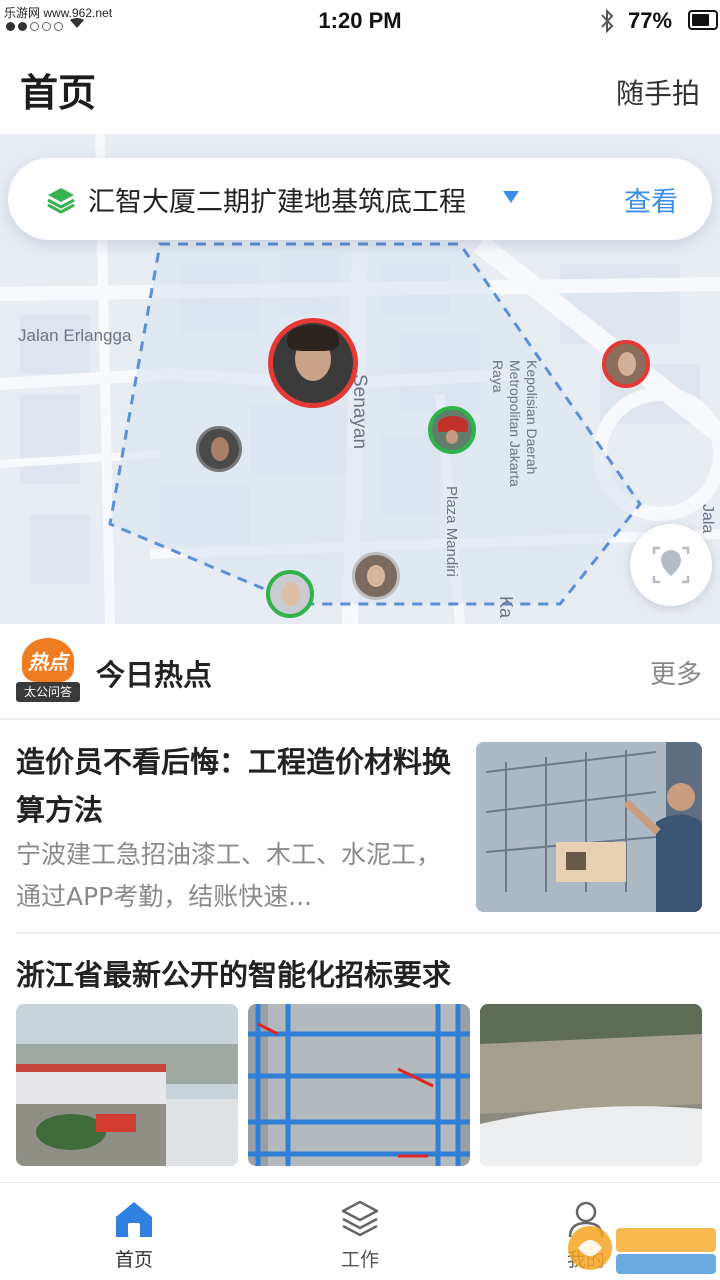 The height and width of the screenshot is (1280, 720). What do you see at coordinates (277, 202) in the screenshot?
I see `project-name: 汇智大厦二期扩建地基筑底工程` at bounding box center [277, 202].